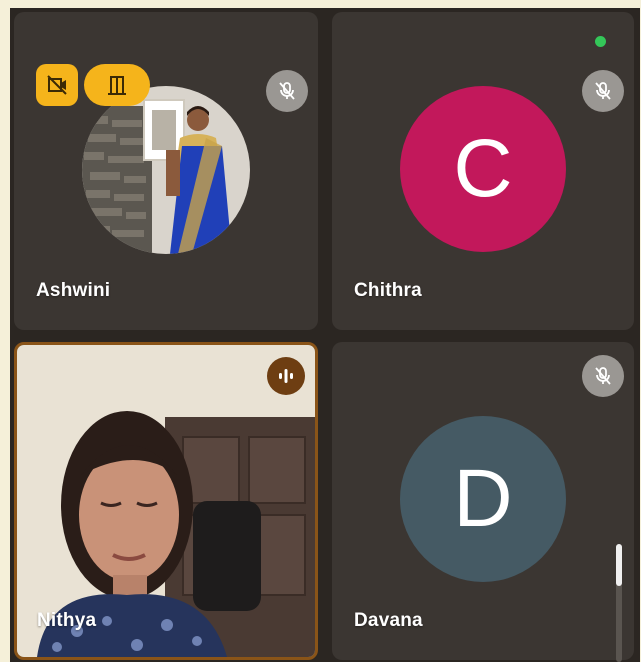  I want to click on video-off-icon, so click(57, 85).